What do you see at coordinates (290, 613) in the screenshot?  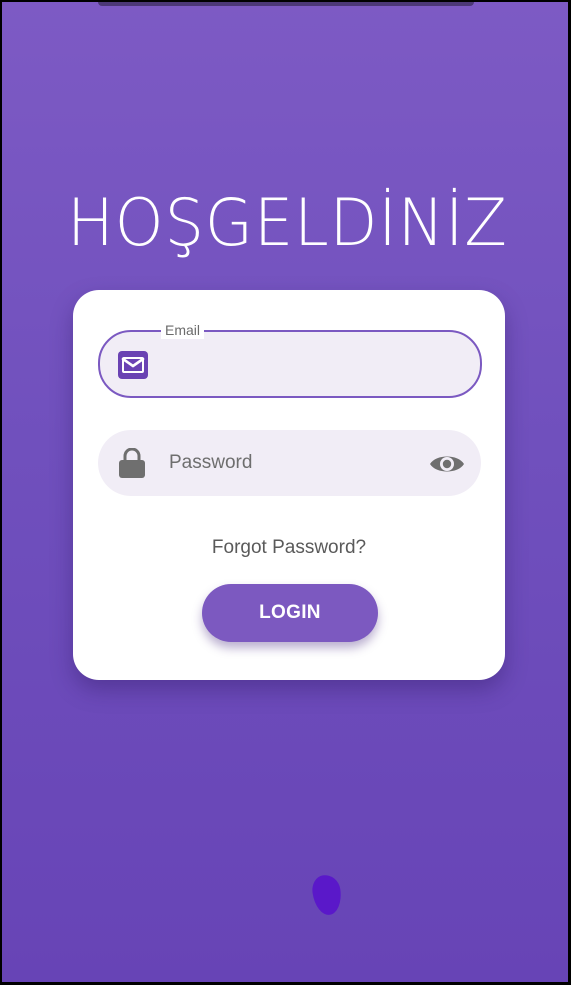 I see `login-button: LOGIN` at bounding box center [290, 613].